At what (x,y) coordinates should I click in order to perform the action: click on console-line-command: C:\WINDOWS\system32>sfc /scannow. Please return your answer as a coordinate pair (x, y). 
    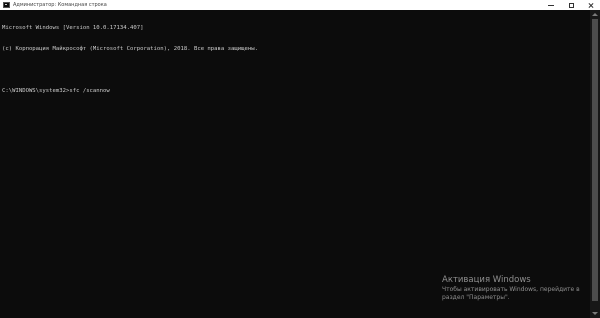
    Looking at the image, I should click on (56, 91).